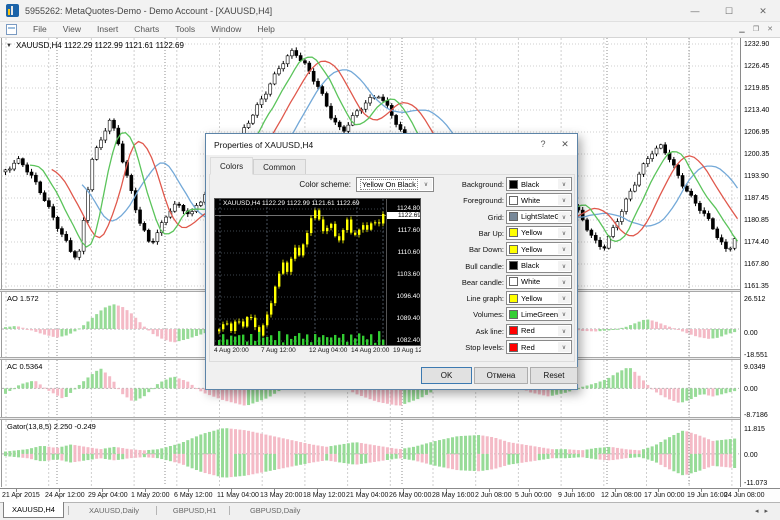 This screenshot has width=780, height=520. I want to click on setting-select-bar-up-: Yellow ∨, so click(539, 232).